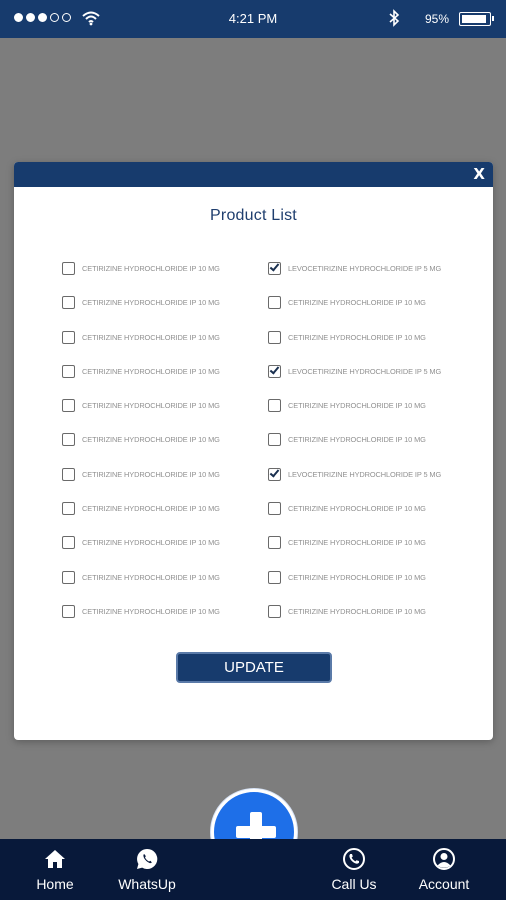 Image resolution: width=506 pixels, height=900 pixels. What do you see at coordinates (354, 884) in the screenshot?
I see `nav-label: Call Us` at bounding box center [354, 884].